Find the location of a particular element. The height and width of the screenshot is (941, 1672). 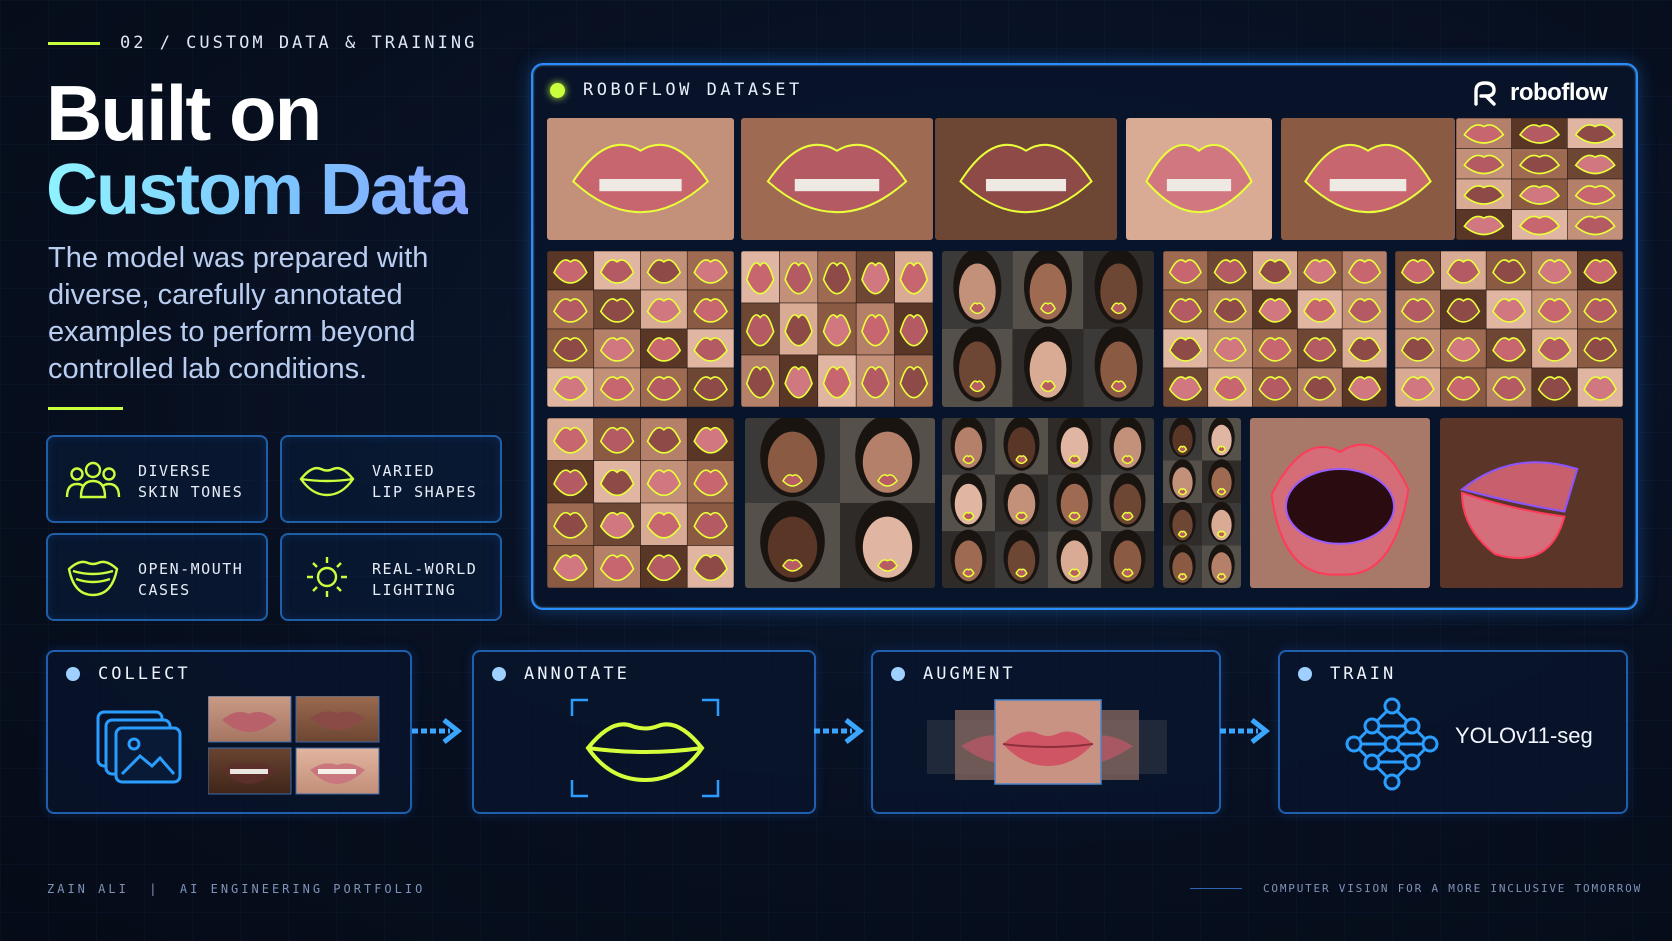

sun-icon is located at coordinates (327, 577).